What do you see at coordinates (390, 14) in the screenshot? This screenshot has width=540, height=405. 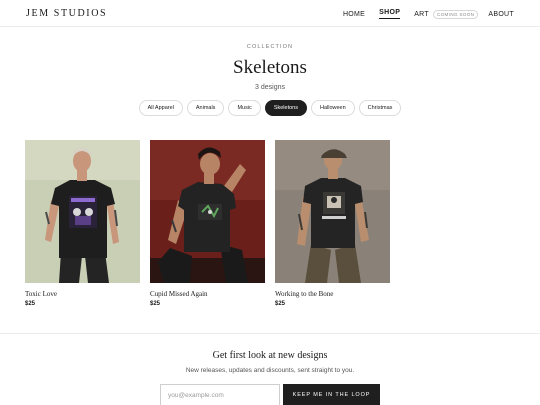 I see `nav-shop: SHOP` at bounding box center [390, 14].